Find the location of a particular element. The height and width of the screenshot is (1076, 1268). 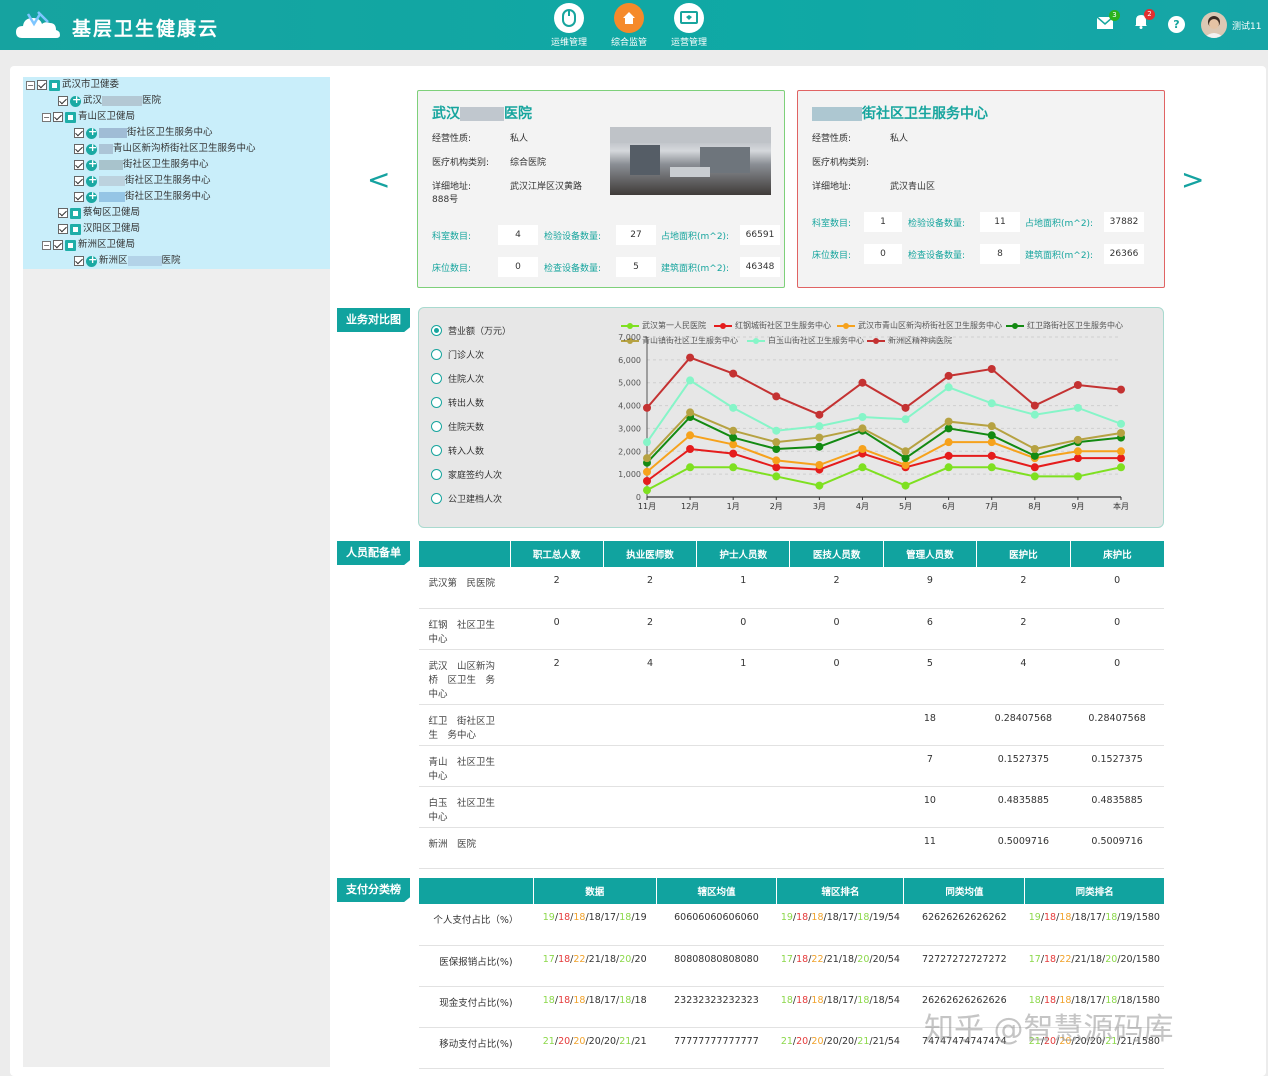

table-row: 武汉 山区新沟桥 区卫生 务中心 2 4 1 0 5 4 0 is located at coordinates (791, 677).